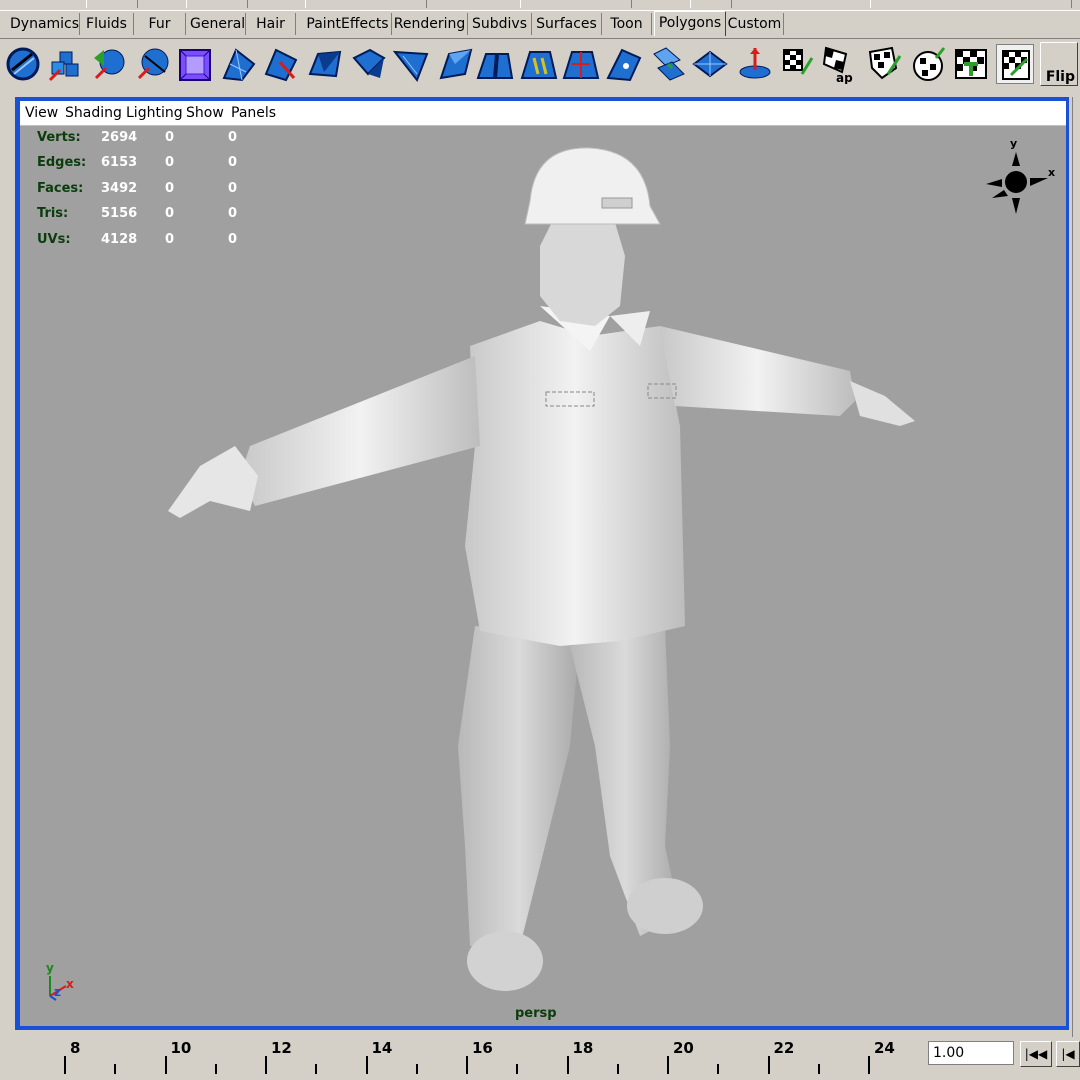  What do you see at coordinates (54, 239) in the screenshot?
I see `hud-uvs-label: UVs:` at bounding box center [54, 239].